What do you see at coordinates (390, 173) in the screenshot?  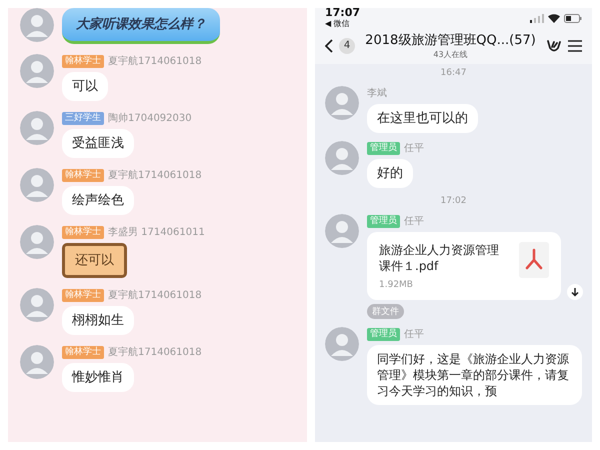 I see `message-bubble: 好的` at bounding box center [390, 173].